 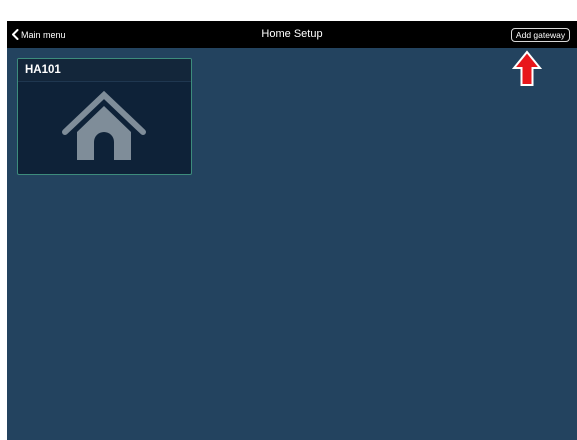 What do you see at coordinates (527, 71) in the screenshot?
I see `arrow-up-icon` at bounding box center [527, 71].